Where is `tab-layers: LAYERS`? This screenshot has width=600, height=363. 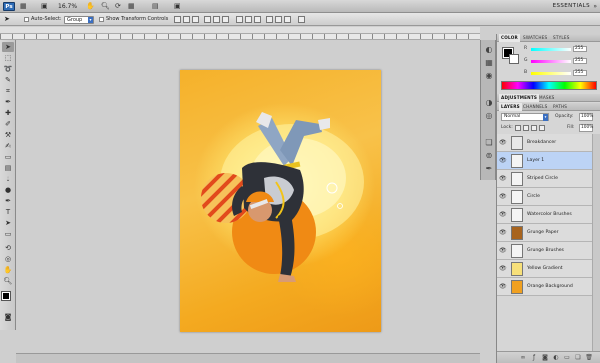
tab-layers: LAYERS is located at coordinates (510, 107).